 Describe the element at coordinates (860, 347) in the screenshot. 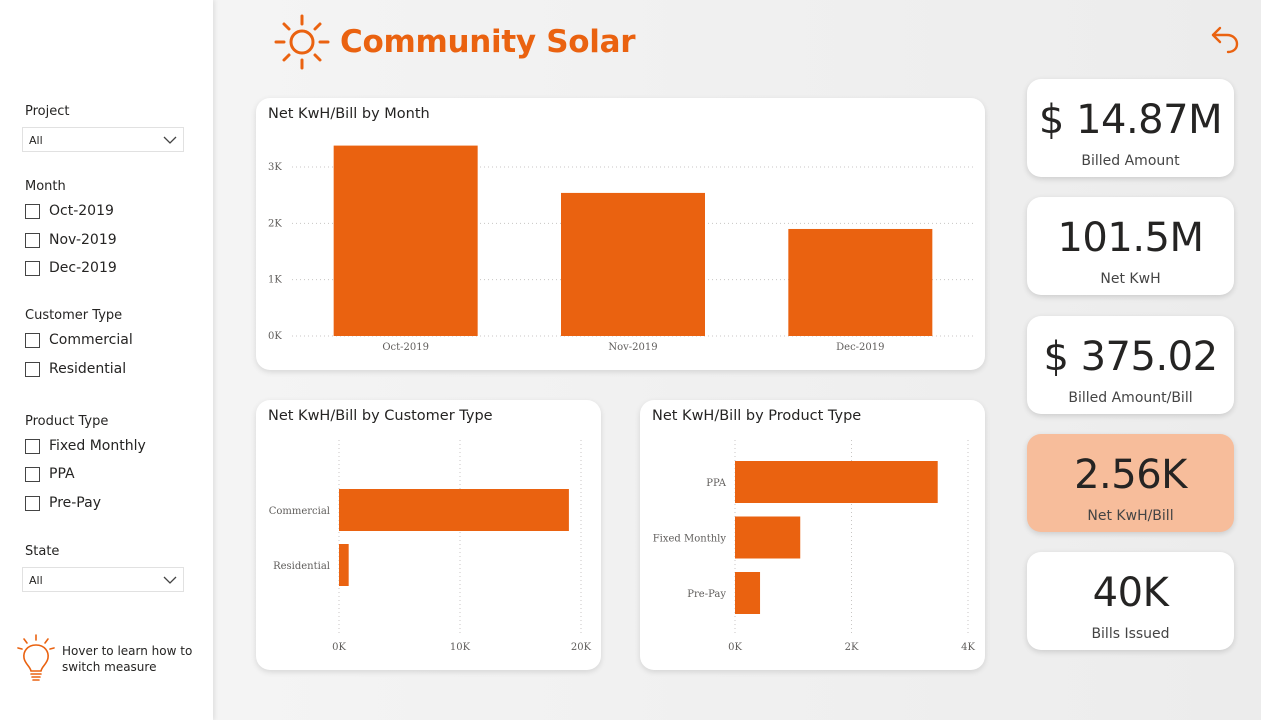

I see `x-tick-label: Dec-2019` at that location.